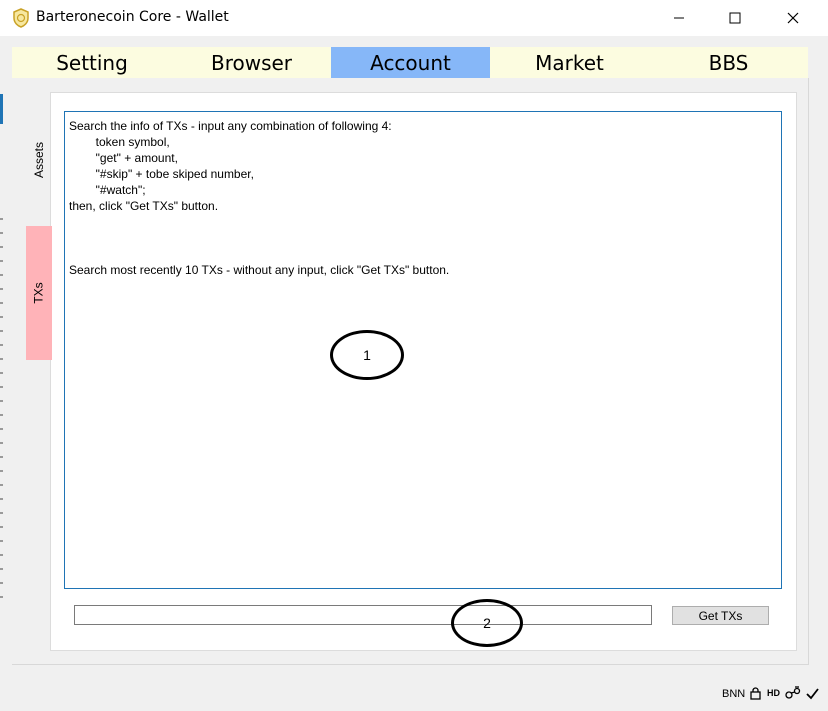 This screenshot has height=711, width=828. Describe the element at coordinates (755, 693) in the screenshot. I see `lock-icon` at that location.